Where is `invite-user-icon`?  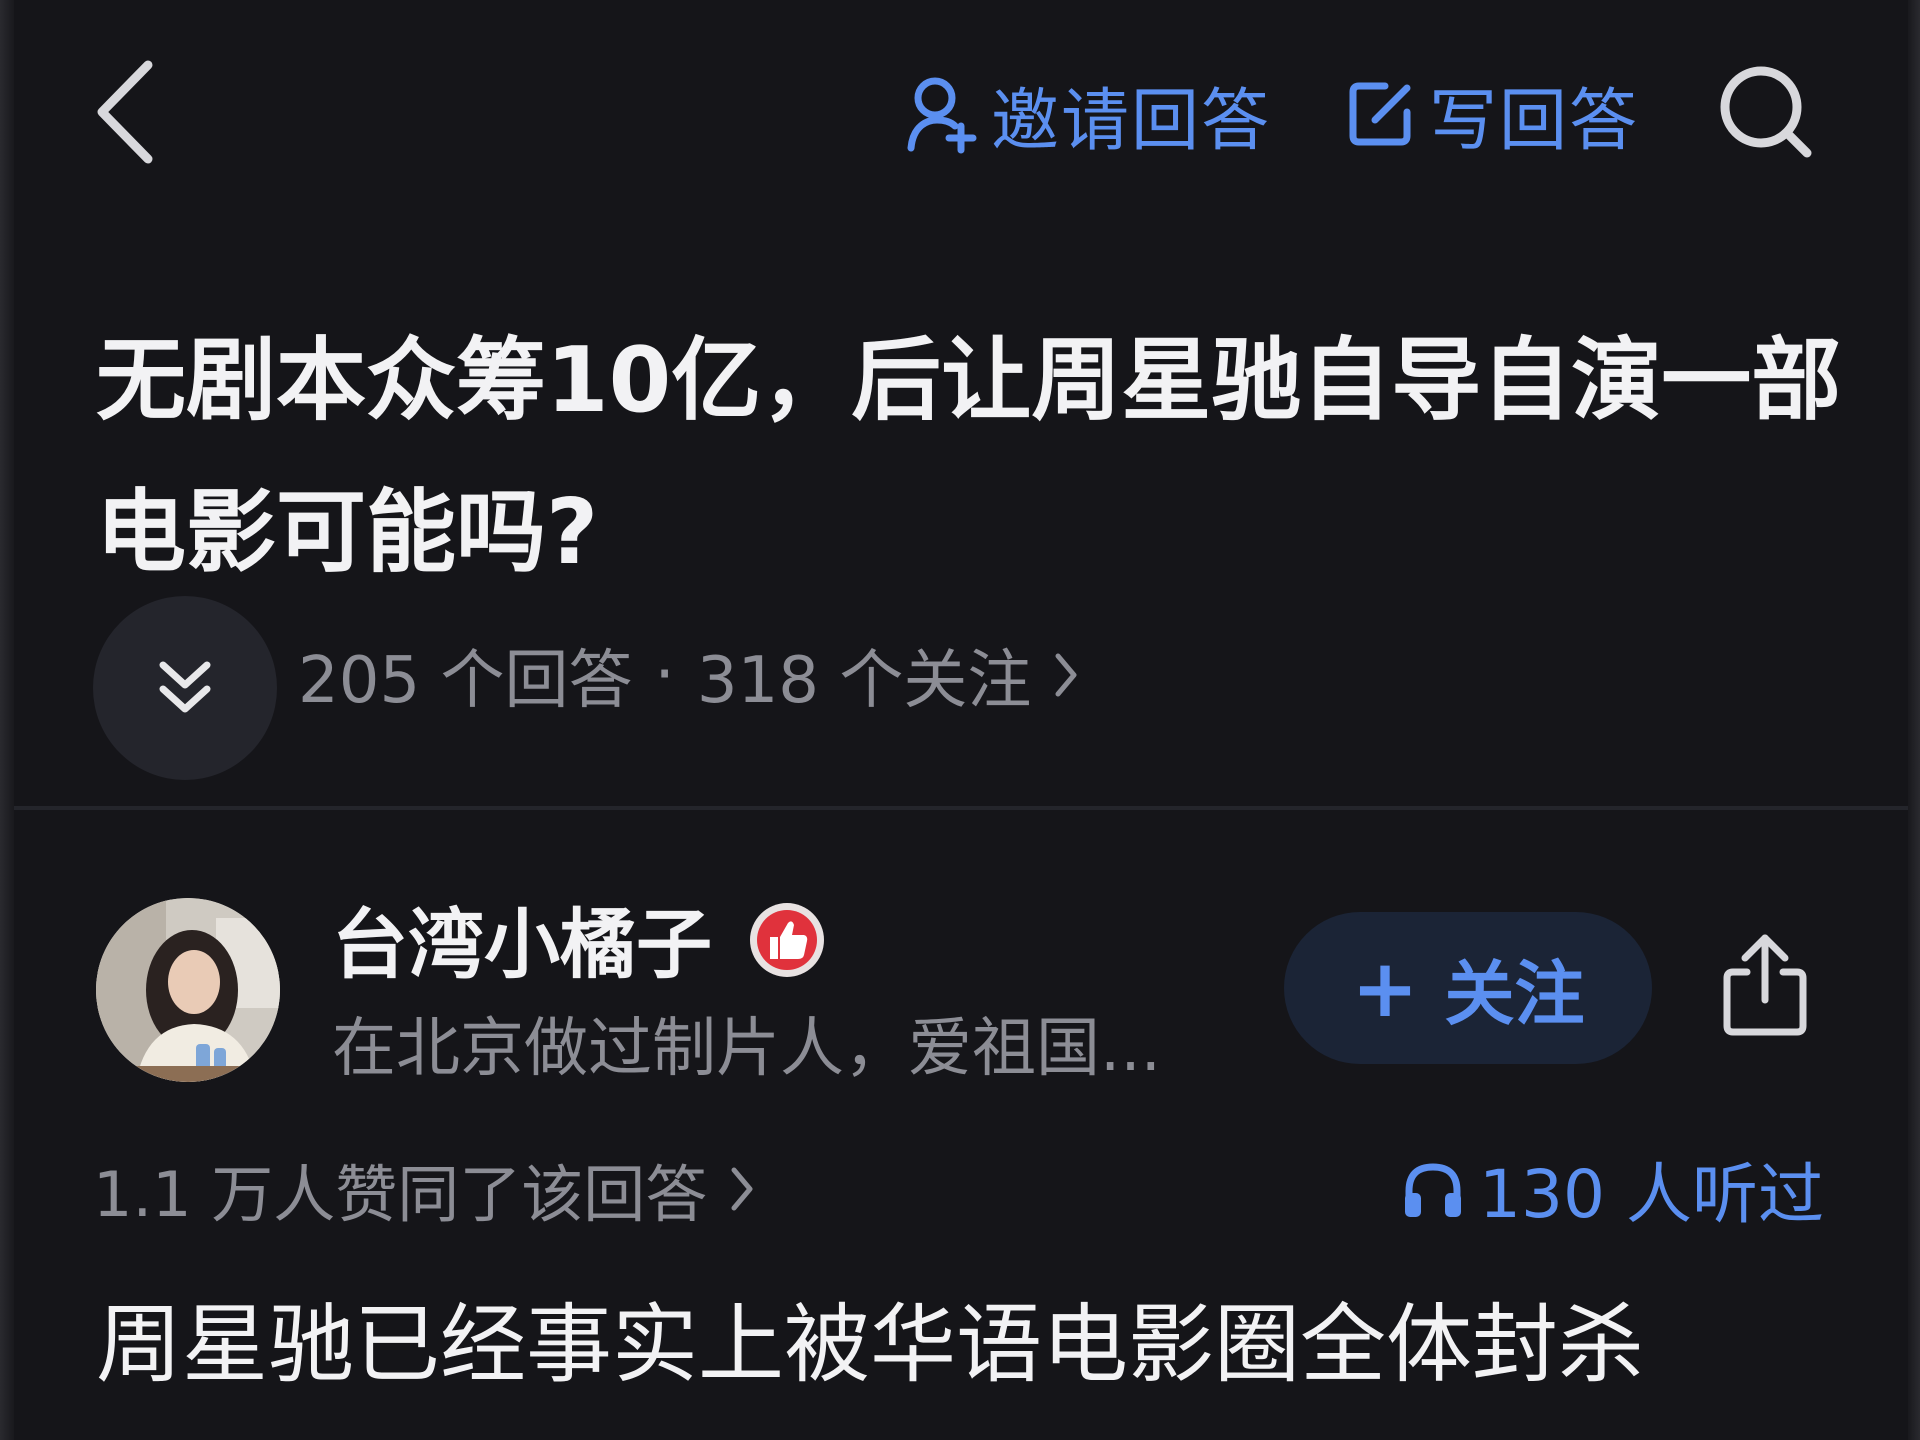 invite-user-icon is located at coordinates (942, 115).